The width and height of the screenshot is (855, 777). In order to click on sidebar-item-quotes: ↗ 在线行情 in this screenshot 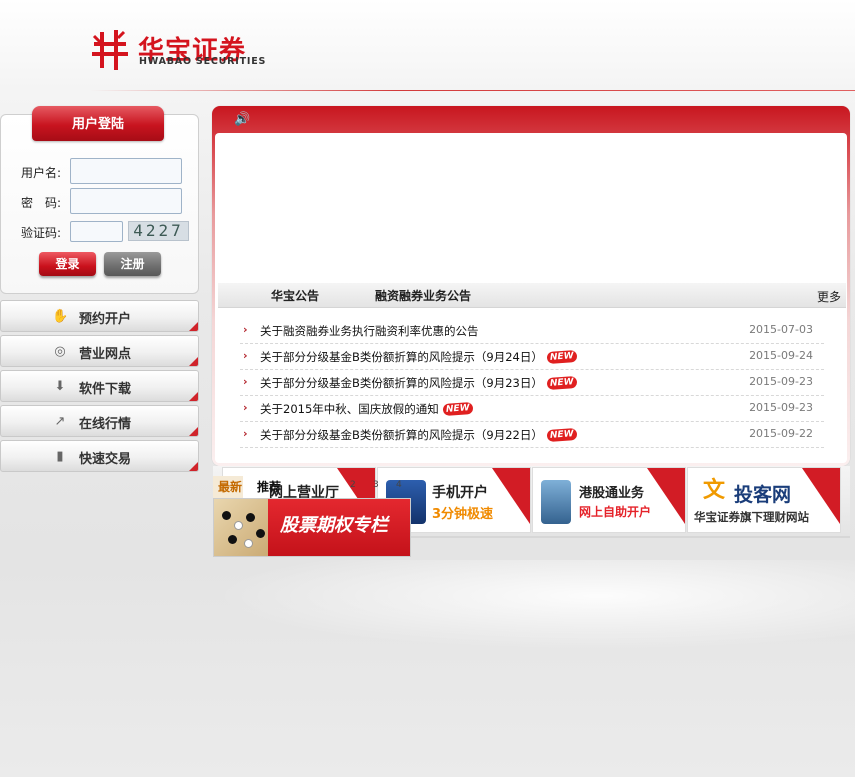, I will do `click(99, 421)`.